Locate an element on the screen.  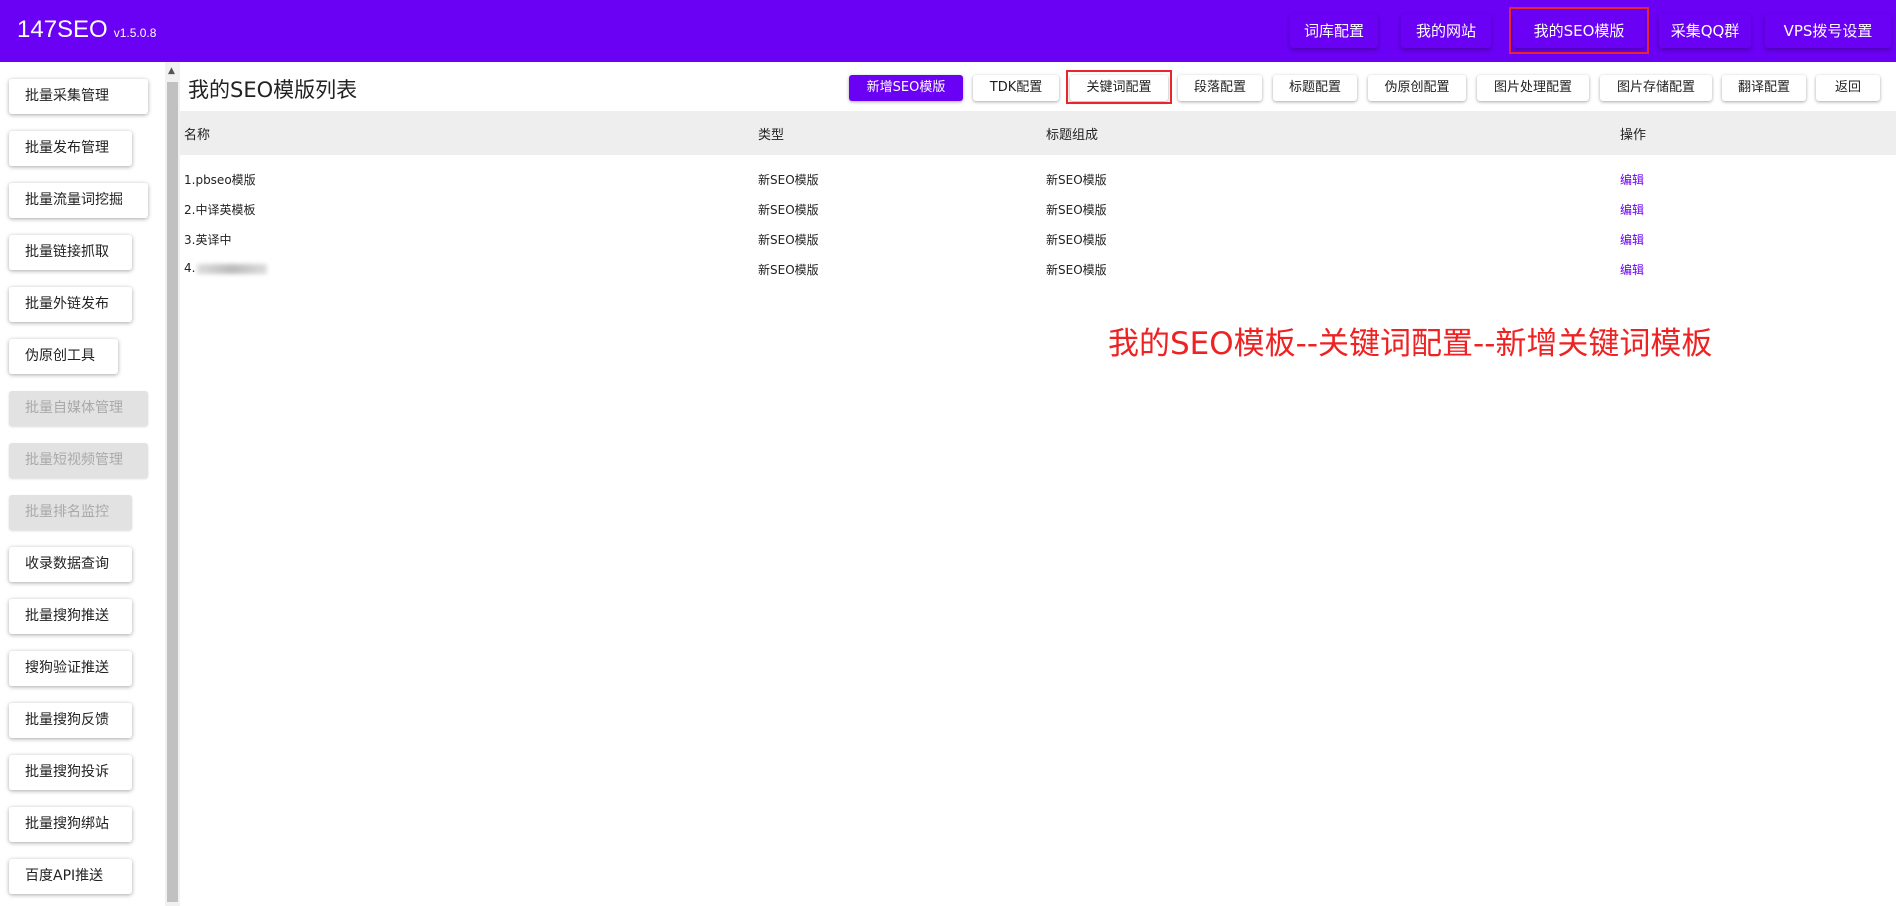
column-header-actions: 操作 is located at coordinates (1633, 135).